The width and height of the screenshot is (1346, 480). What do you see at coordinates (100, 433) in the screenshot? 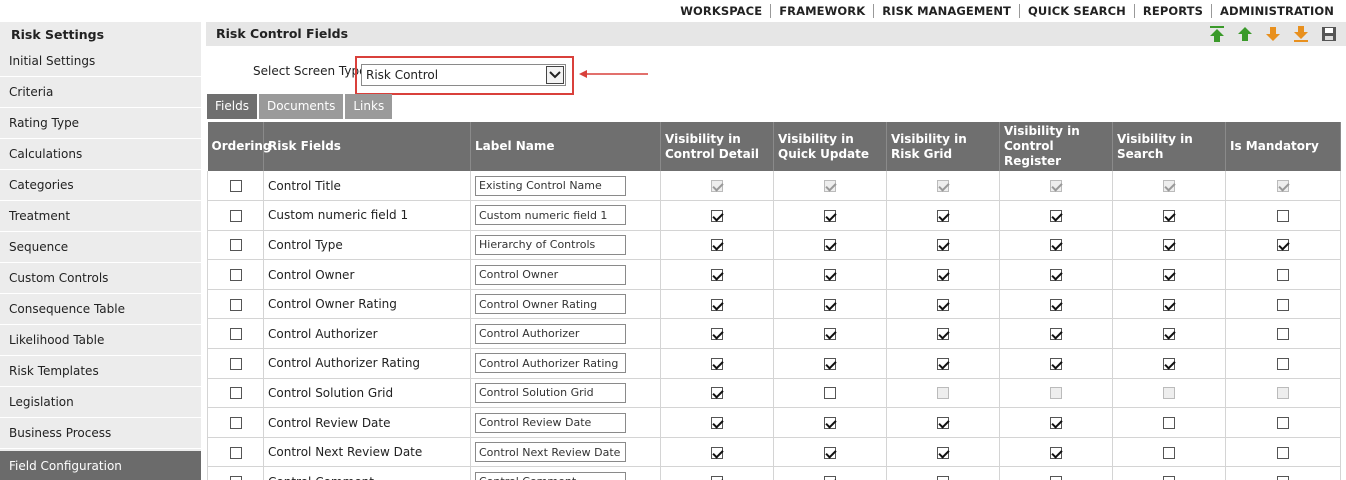
I see `sidebar-item-business-process: Business Process` at bounding box center [100, 433].